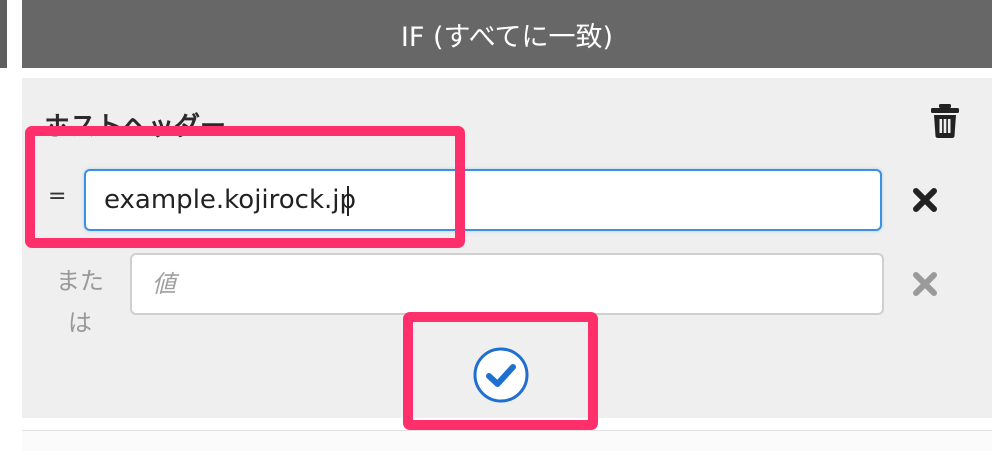 The height and width of the screenshot is (451, 992). What do you see at coordinates (501, 375) in the screenshot?
I see `check-circle-icon` at bounding box center [501, 375].